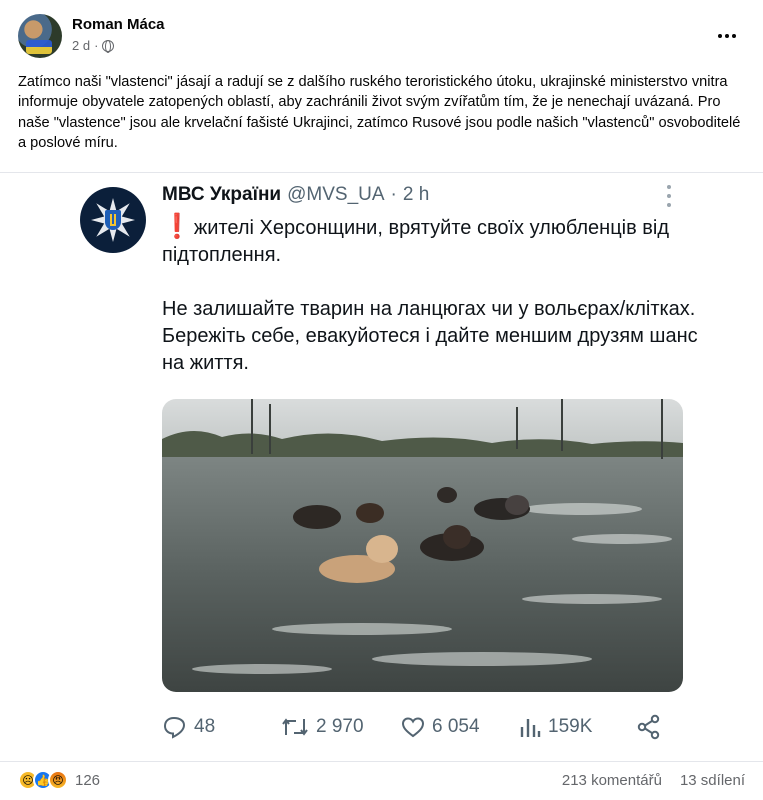  What do you see at coordinates (177, 226) in the screenshot?
I see `exclamation-icon: ❗` at bounding box center [177, 226].